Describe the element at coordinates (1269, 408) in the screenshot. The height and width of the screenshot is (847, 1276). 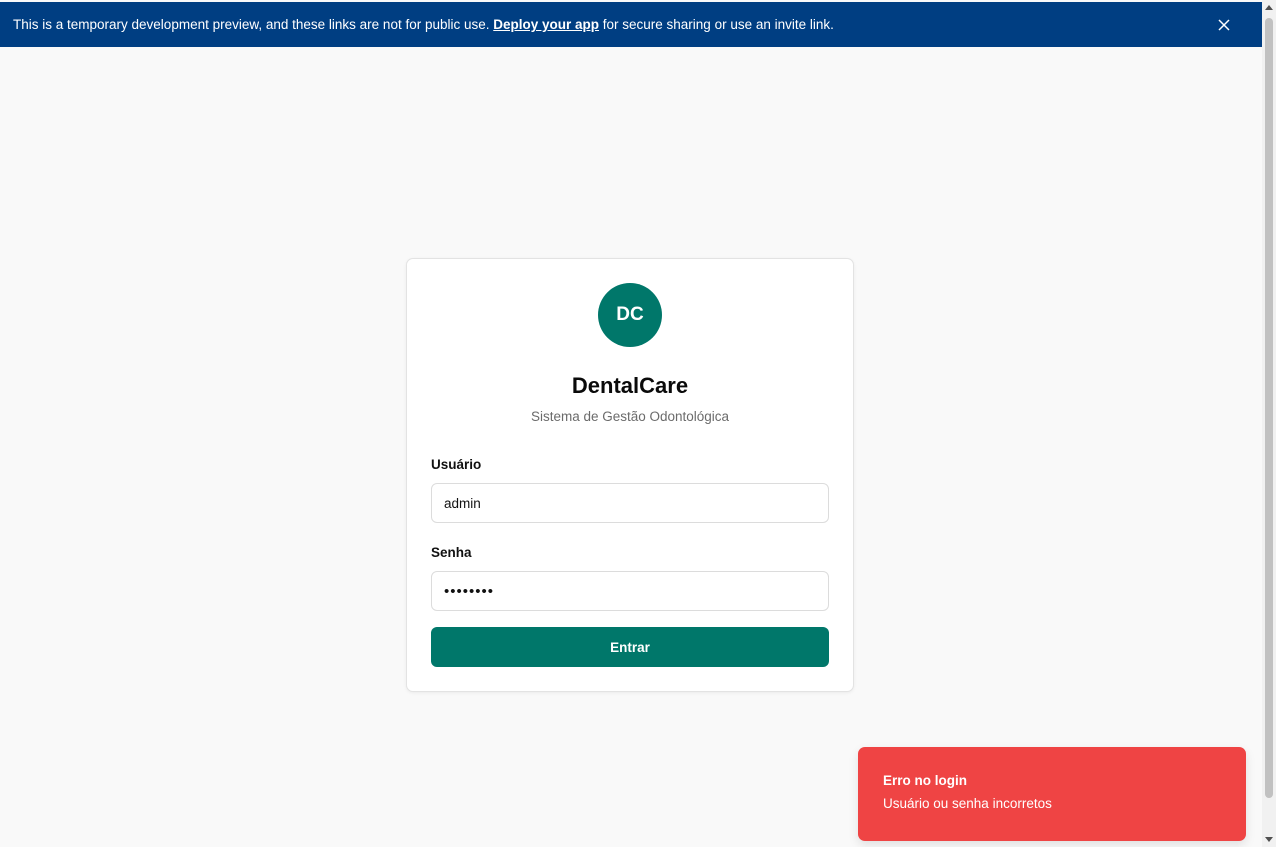
I see `scrollbar-thumb` at that location.